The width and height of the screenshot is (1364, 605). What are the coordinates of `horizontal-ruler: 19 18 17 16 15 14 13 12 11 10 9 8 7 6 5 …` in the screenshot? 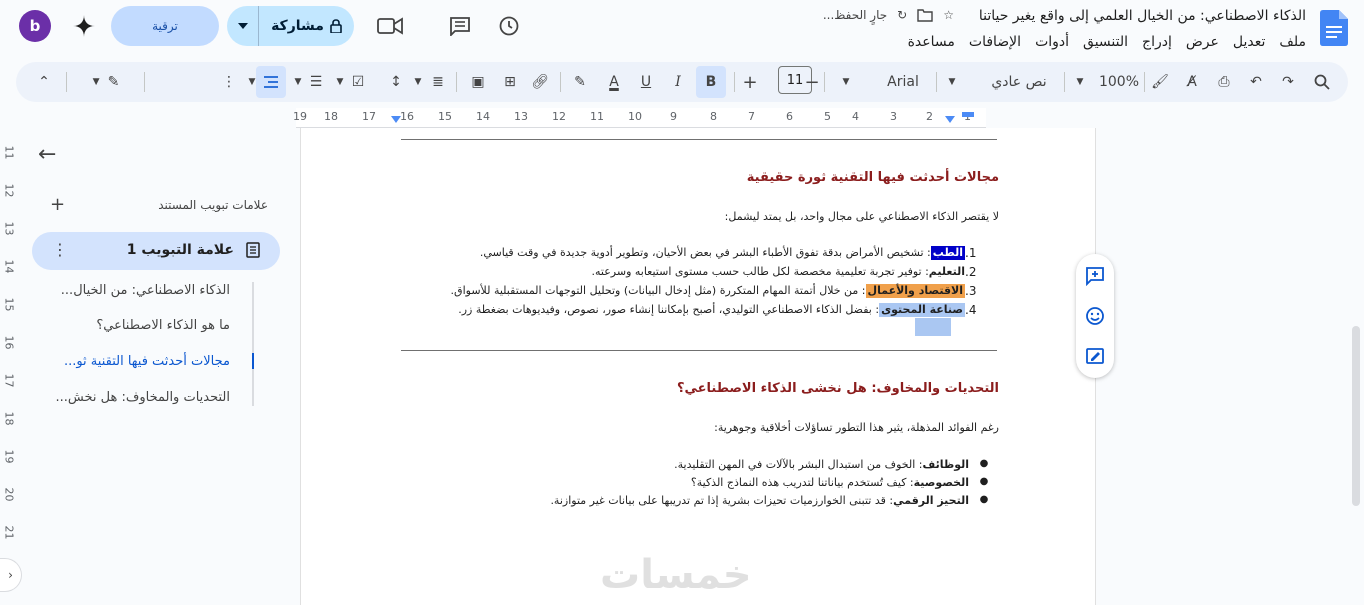 It's located at (682, 118).